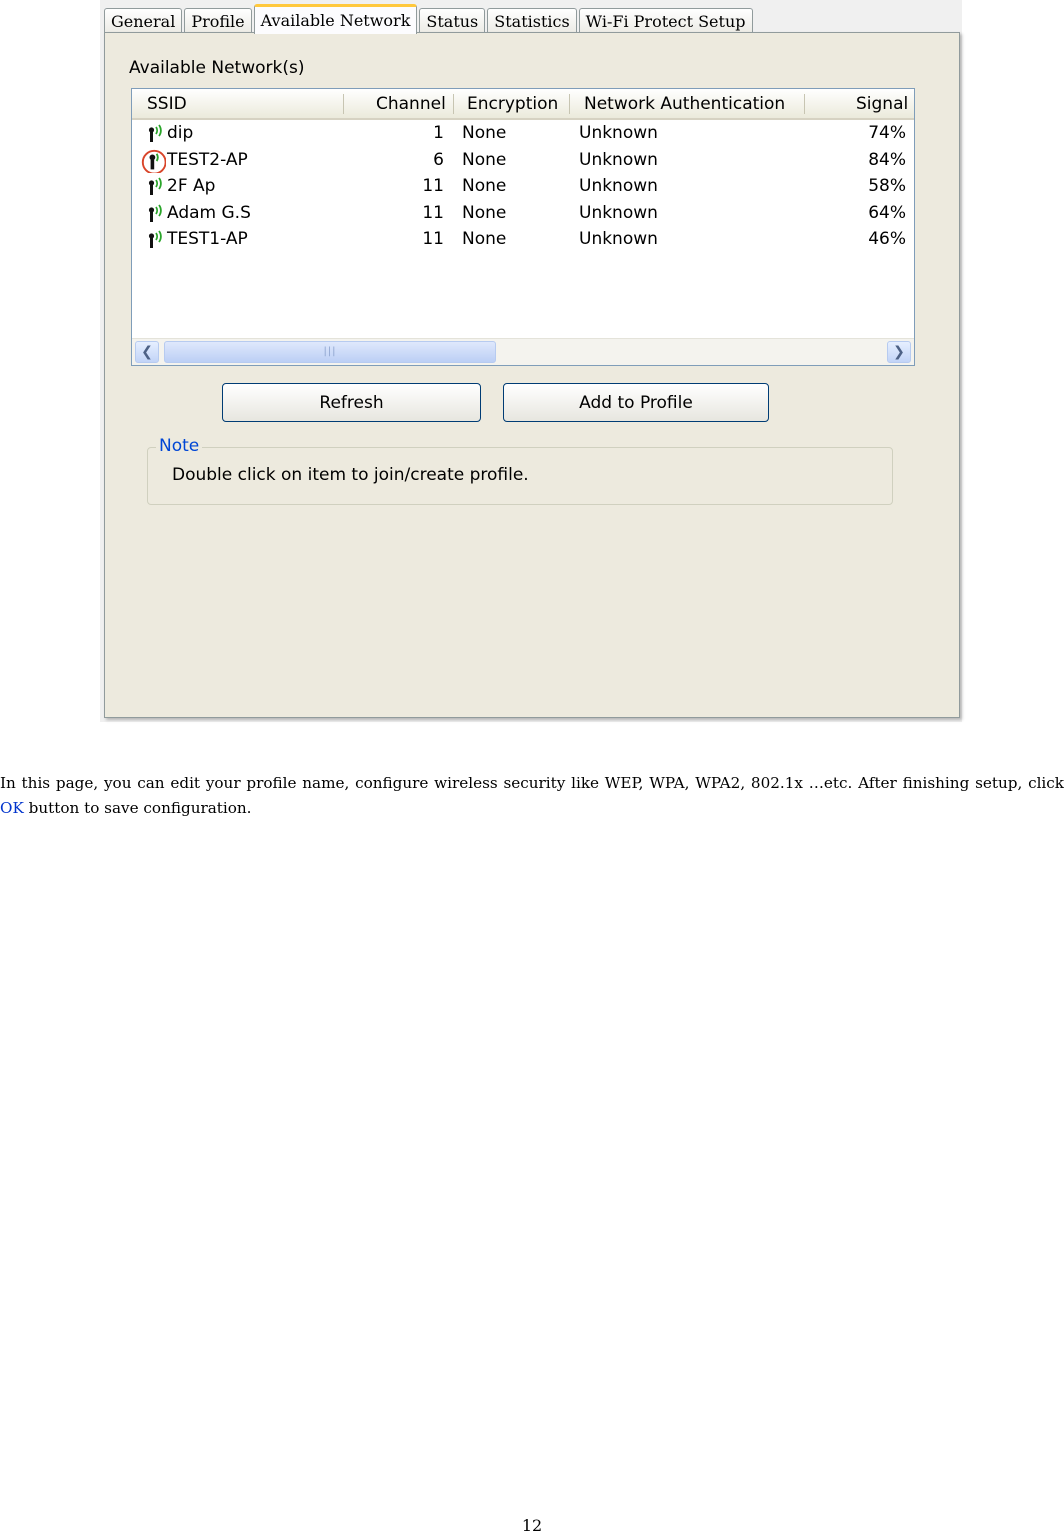  I want to click on tab-label: Wi-Fi Protect Setup, so click(665, 21).